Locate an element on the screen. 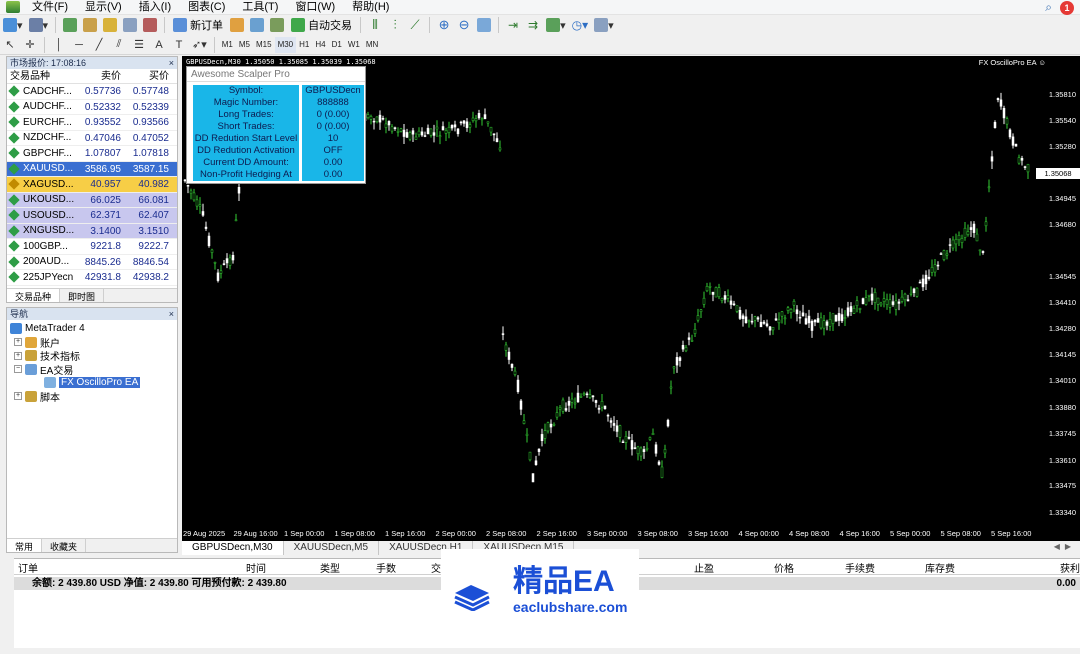 This screenshot has height=654, width=1080. col-commission: 手续费 is located at coordinates (860, 570).